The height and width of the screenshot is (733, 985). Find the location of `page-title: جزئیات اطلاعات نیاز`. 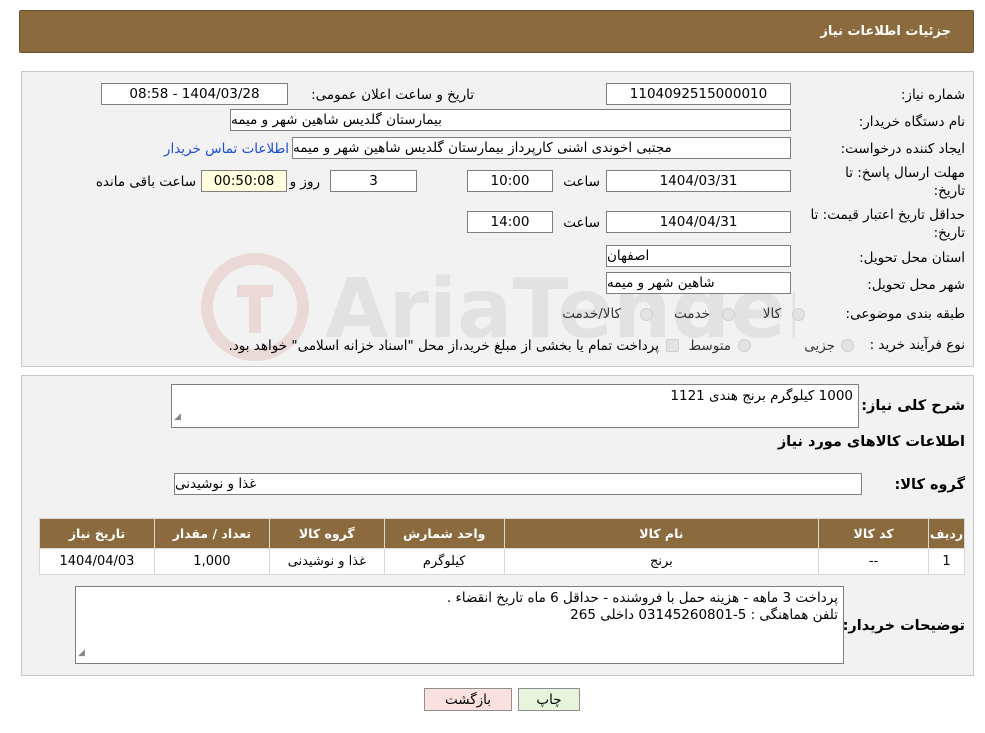

page-title: جزئیات اطلاعات نیاز is located at coordinates (885, 31).